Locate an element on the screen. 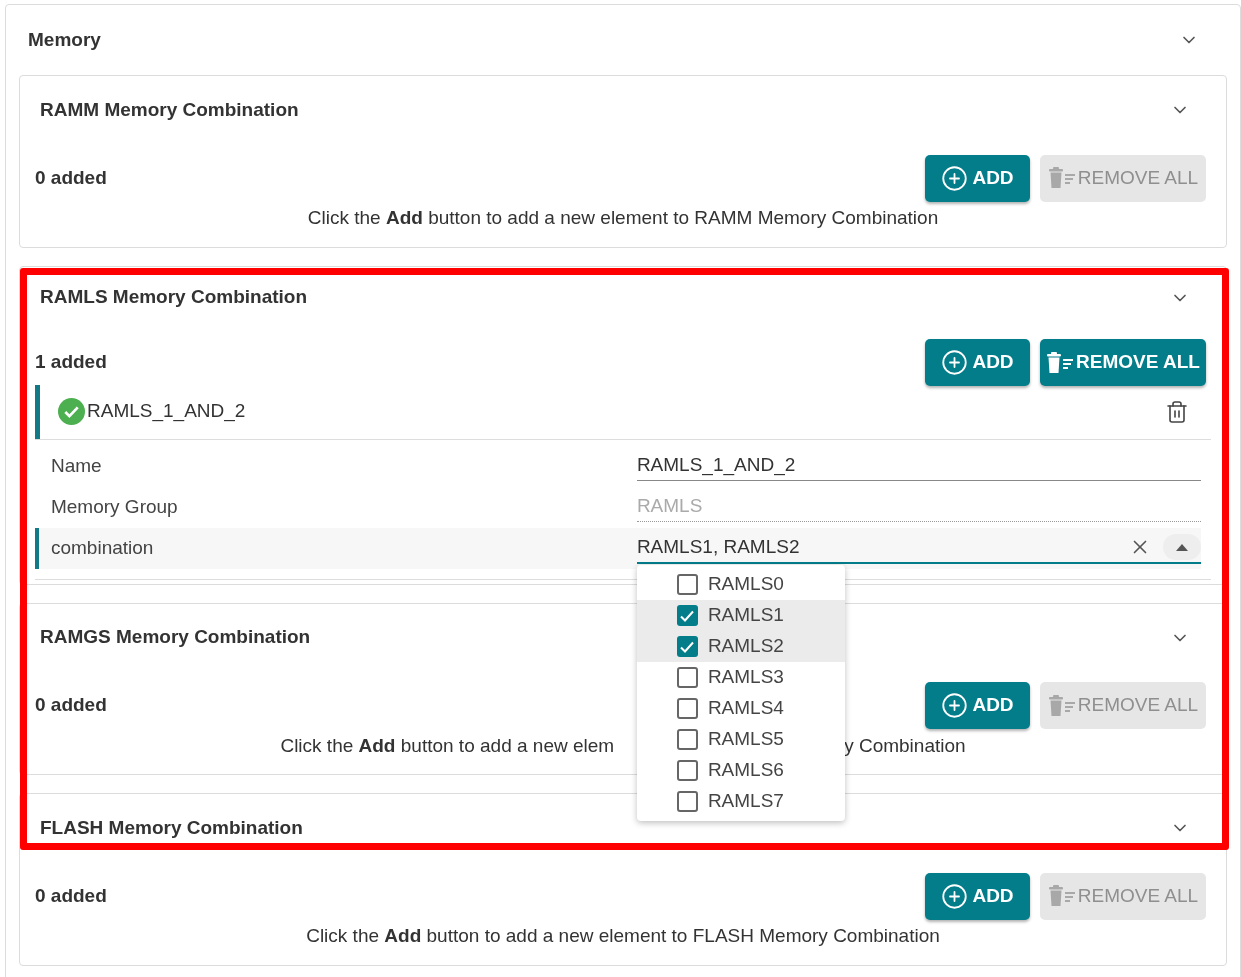 The height and width of the screenshot is (977, 1241). hint-text: Click the Add button to add a new element to FLASH Memory Combination is located at coordinates (623, 936).